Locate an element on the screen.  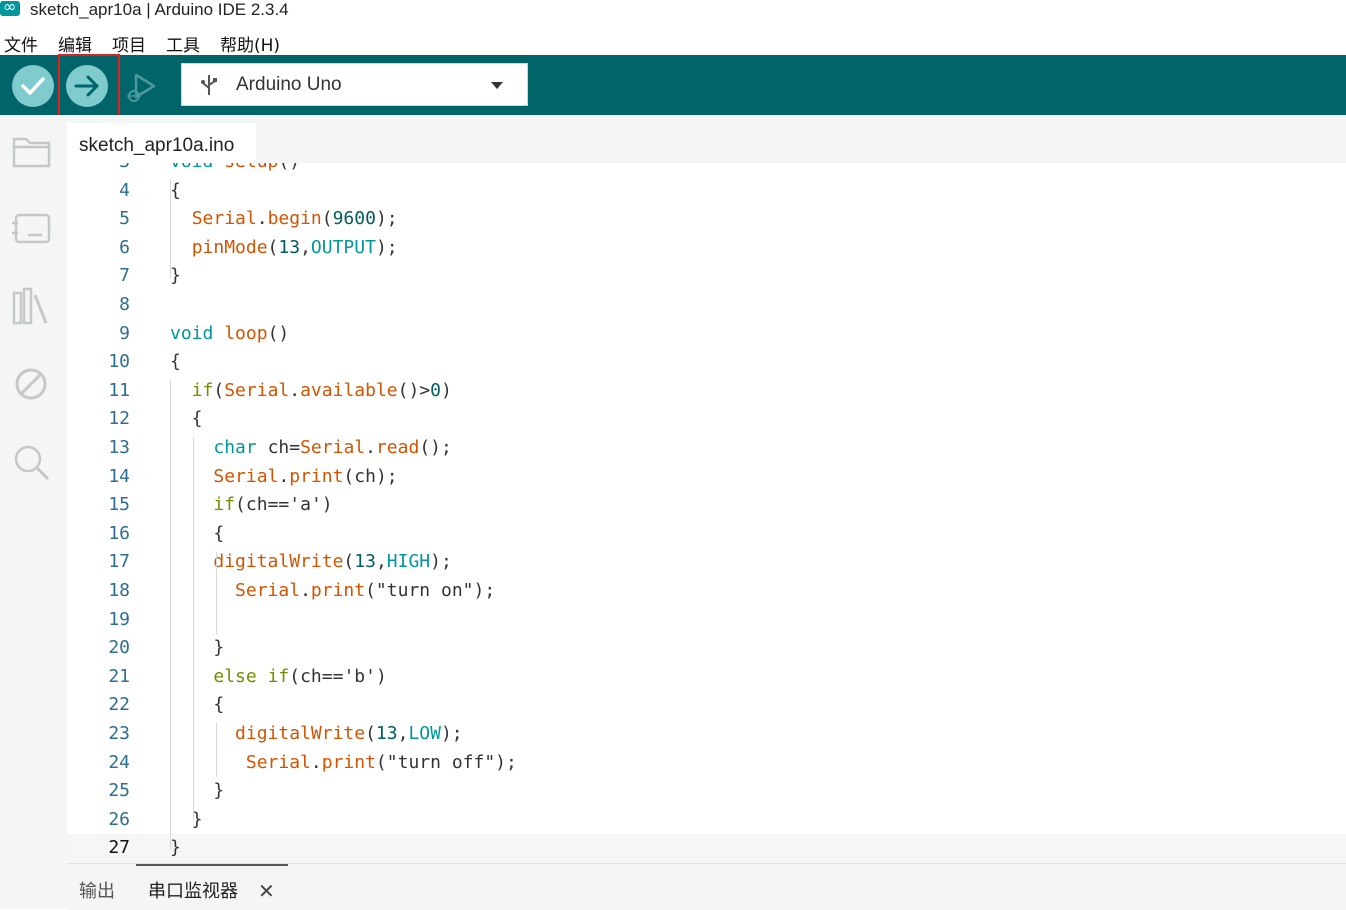
code-line: 9 void loop() is located at coordinates (706, 337).